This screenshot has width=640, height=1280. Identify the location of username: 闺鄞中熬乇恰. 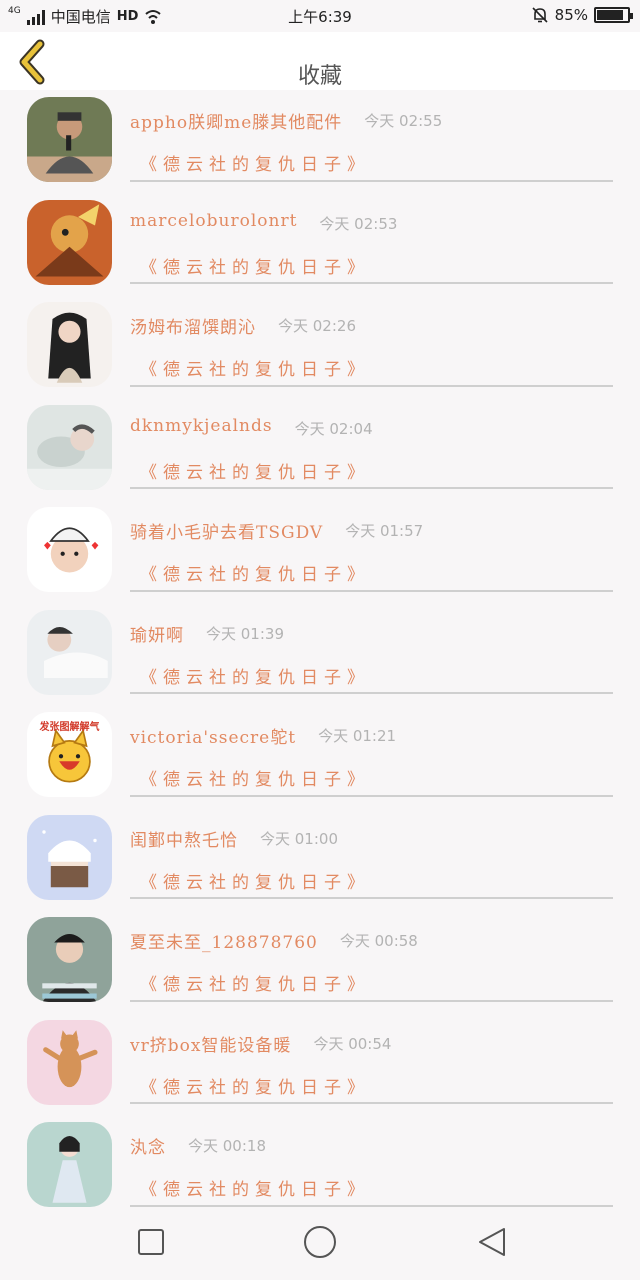
(184, 838).